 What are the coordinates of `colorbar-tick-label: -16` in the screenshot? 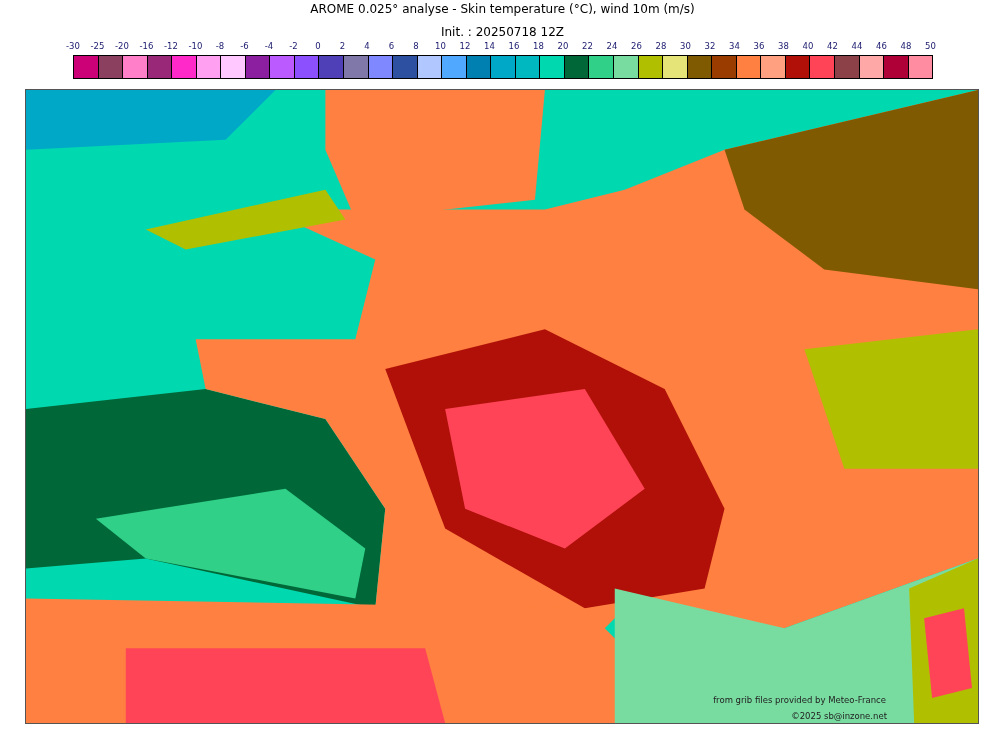 It's located at (146, 46).